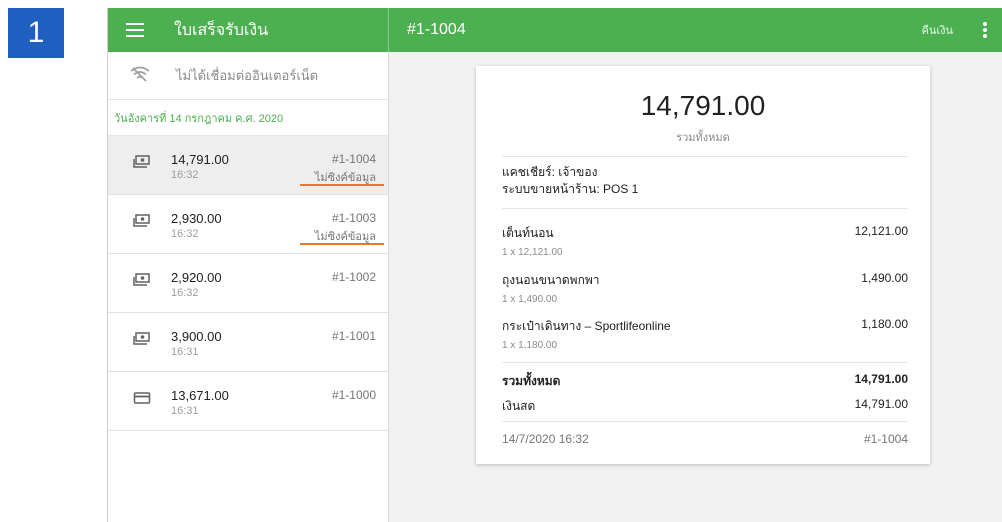  Describe the element at coordinates (586, 326) in the screenshot. I see `item-name: กระเป๋าเดินทาง – Sportlifeonline` at that location.